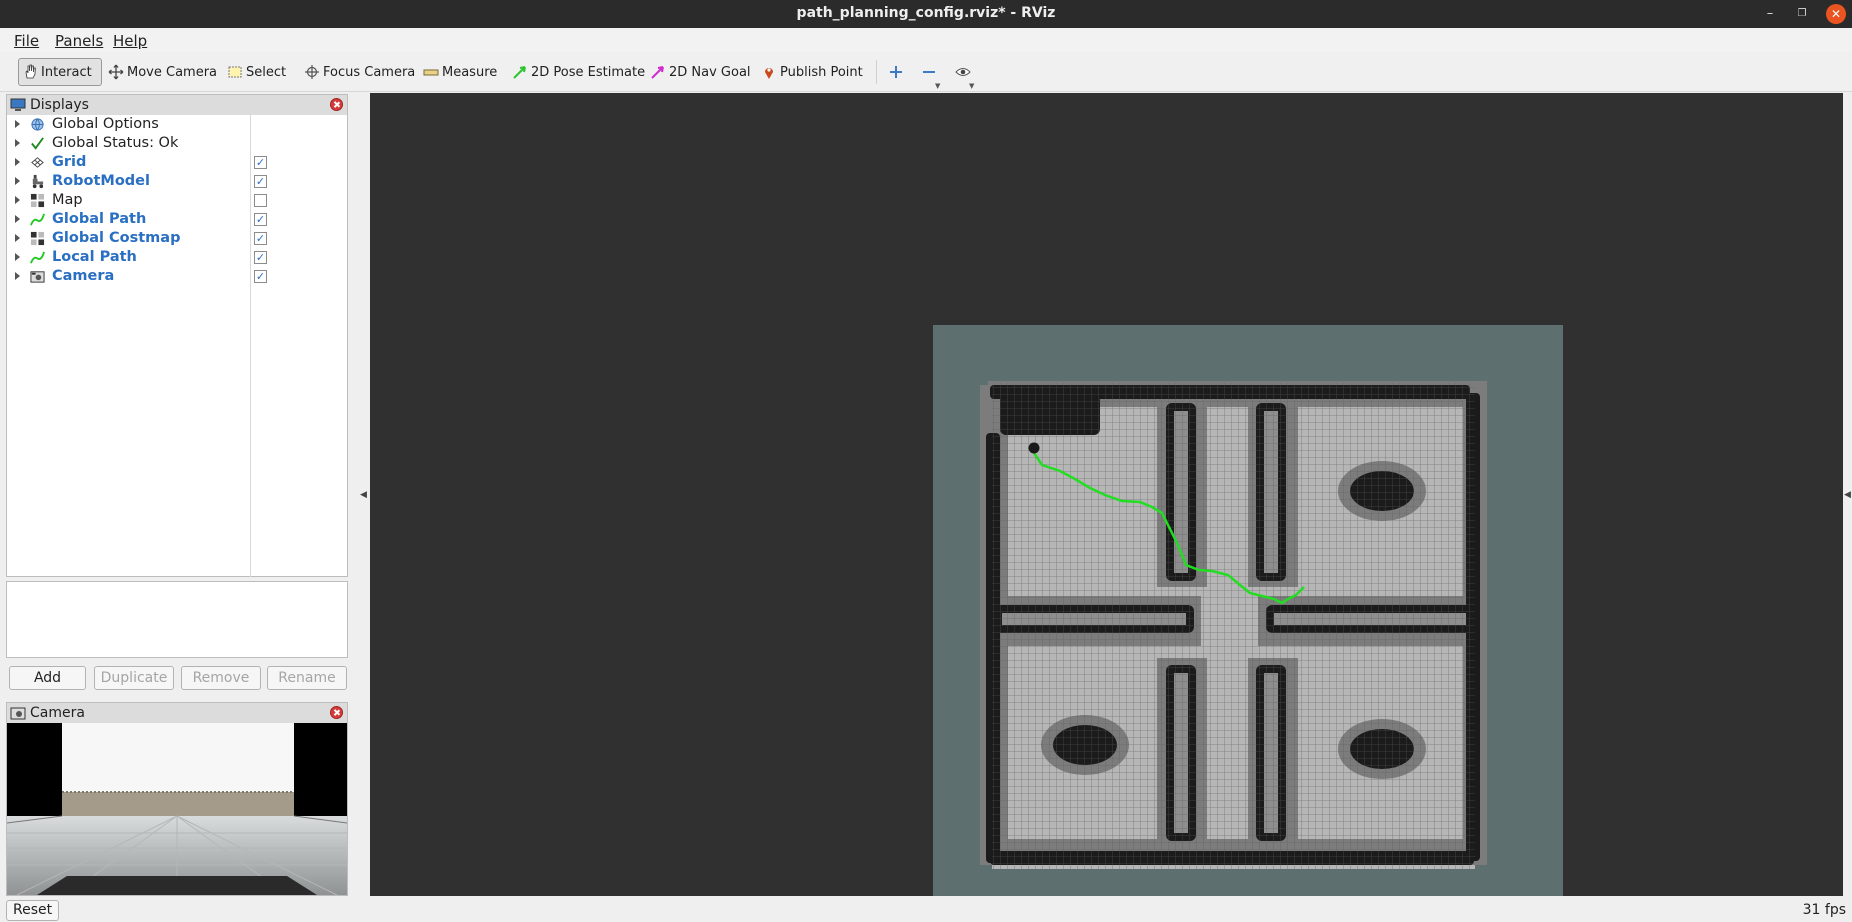  Describe the element at coordinates (57, 713) in the screenshot. I see `camera-panel-title: Camera` at that location.